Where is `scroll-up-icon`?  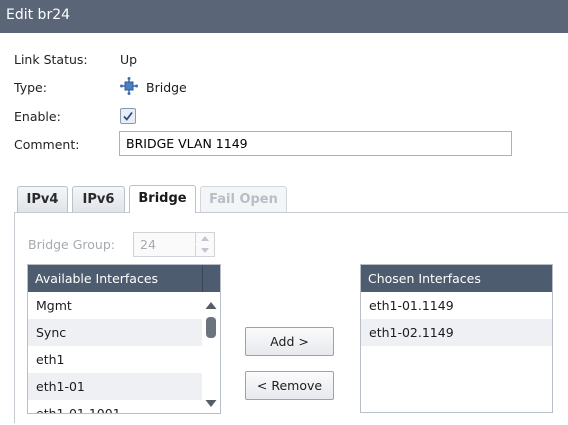
scroll-up-icon is located at coordinates (211, 305).